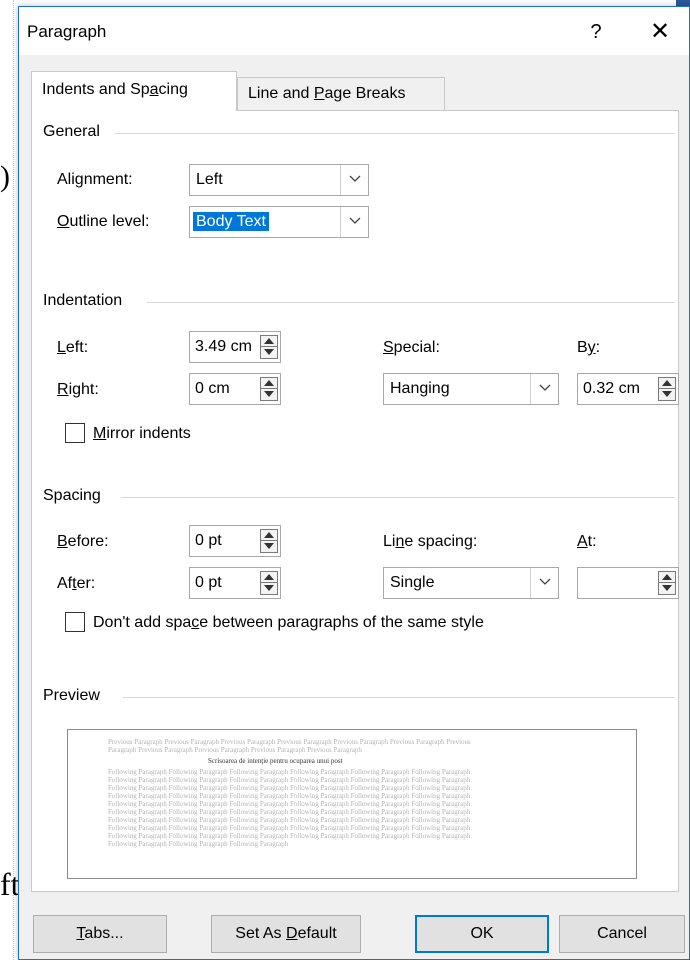  I want to click on tab-indents-and-spacing: Indents and Spacing, so click(134, 91).